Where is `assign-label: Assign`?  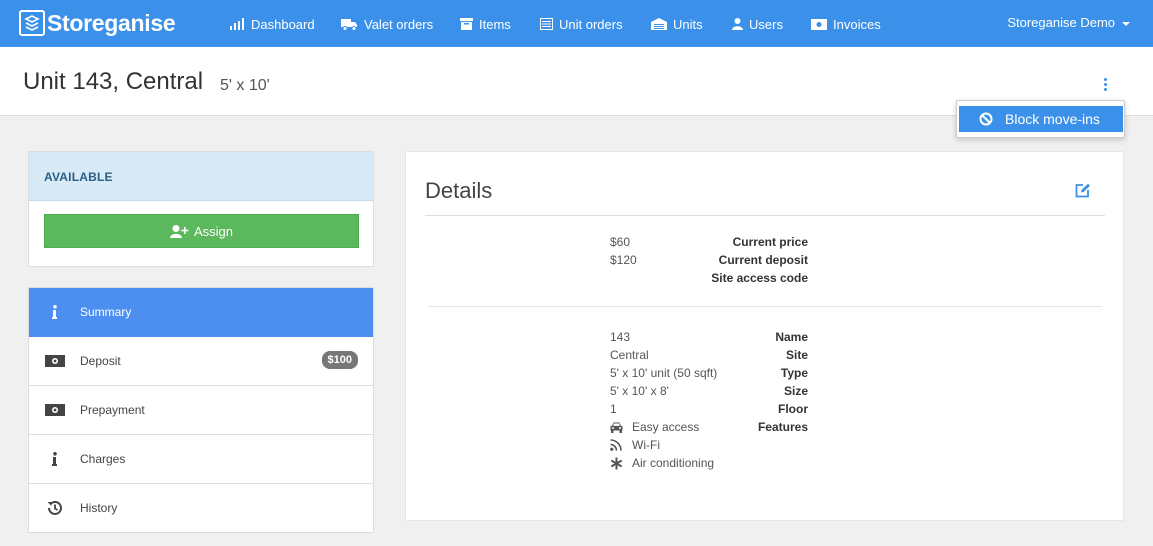 assign-label: Assign is located at coordinates (213, 231).